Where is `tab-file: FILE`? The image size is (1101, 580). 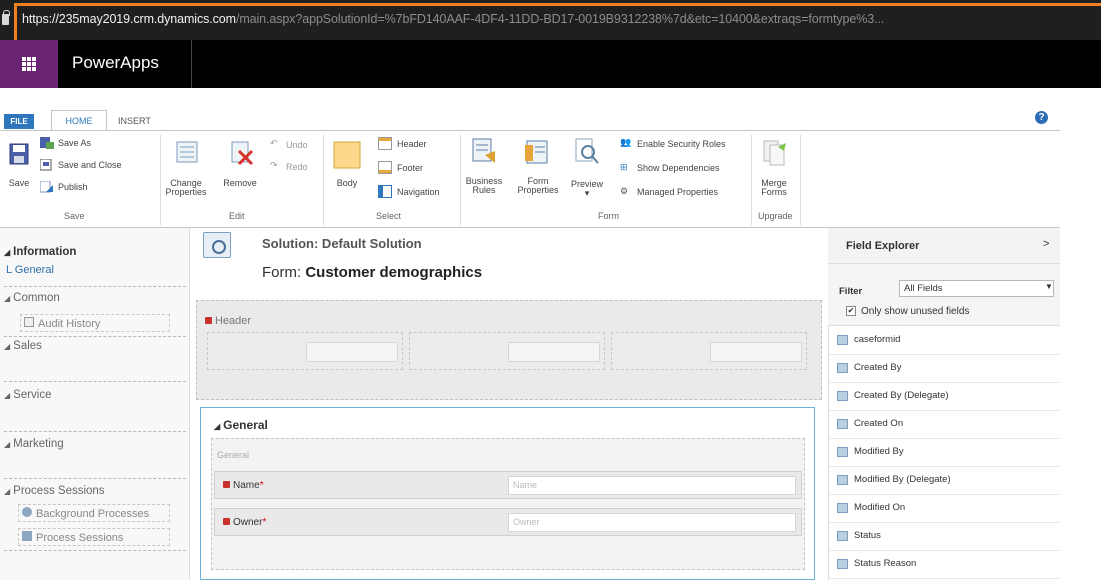 tab-file: FILE is located at coordinates (19, 121).